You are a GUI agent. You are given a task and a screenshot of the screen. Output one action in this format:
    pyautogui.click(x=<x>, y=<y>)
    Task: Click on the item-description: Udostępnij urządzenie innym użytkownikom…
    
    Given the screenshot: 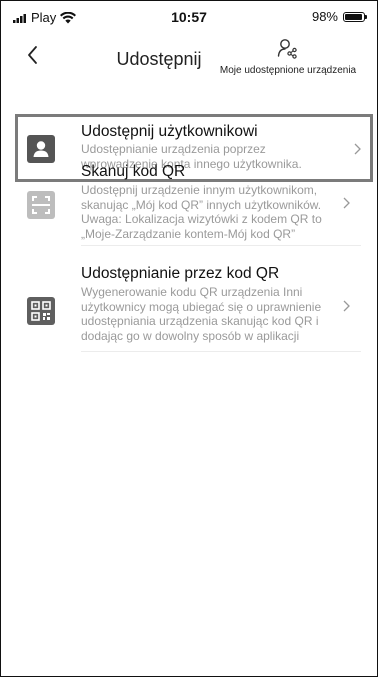 What is the action you would take?
    pyautogui.click(x=201, y=212)
    